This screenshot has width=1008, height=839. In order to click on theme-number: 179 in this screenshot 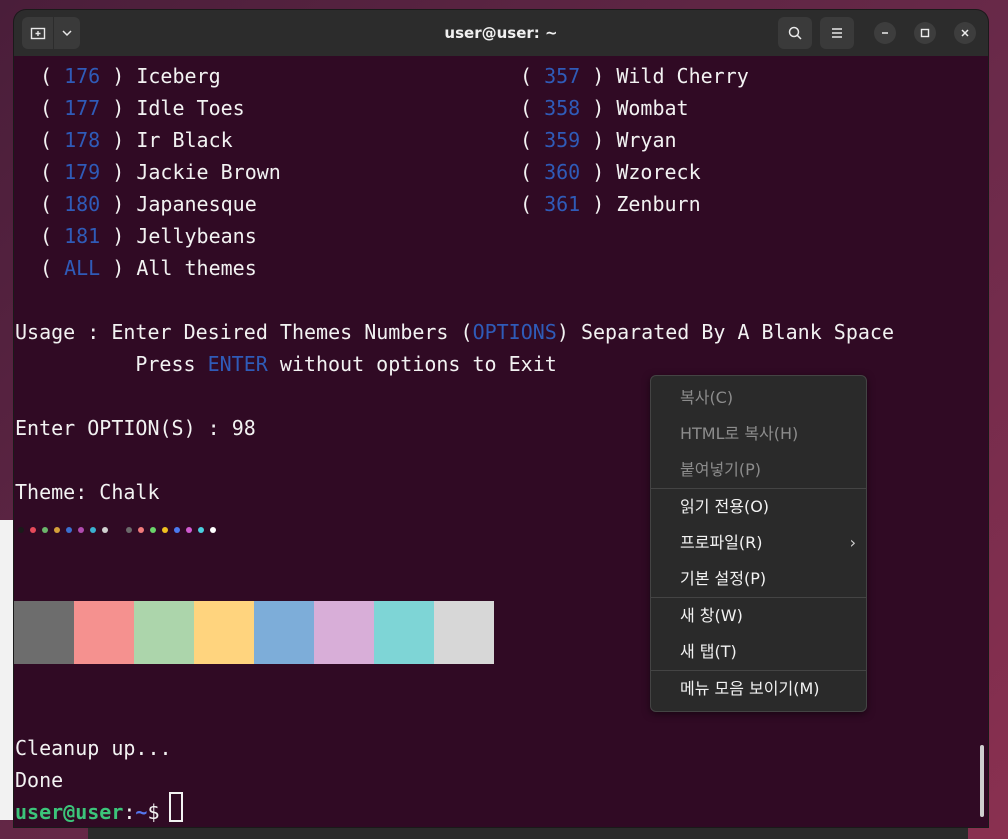, I will do `click(82, 172)`.